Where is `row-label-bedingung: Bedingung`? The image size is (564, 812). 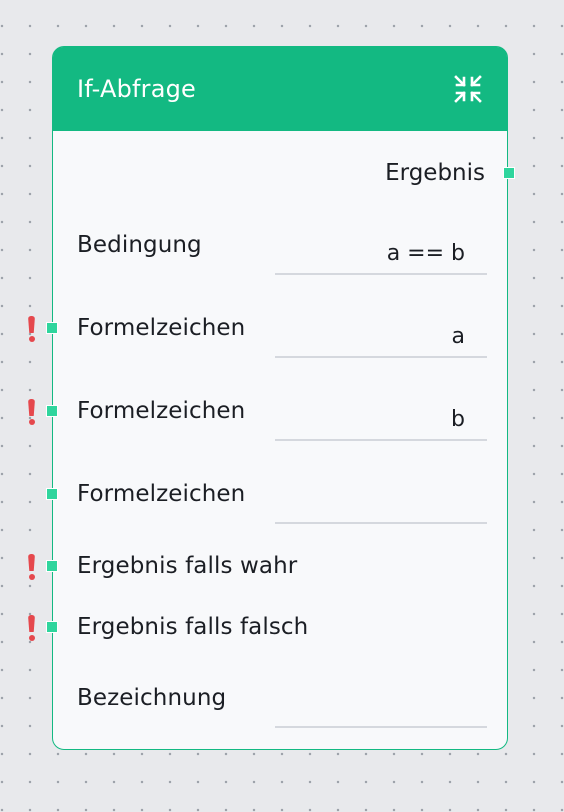 row-label-bedingung: Bedingung is located at coordinates (139, 245).